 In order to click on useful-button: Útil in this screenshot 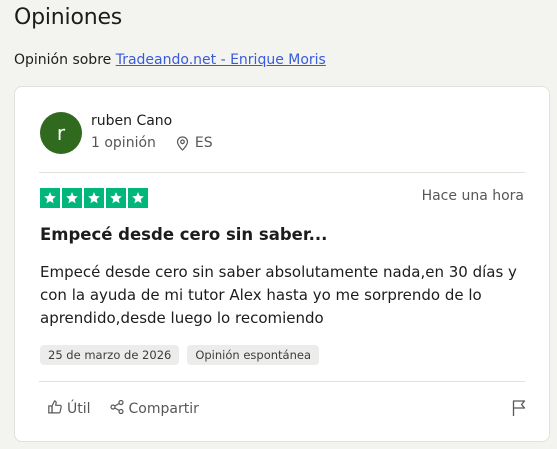, I will do `click(69, 409)`.